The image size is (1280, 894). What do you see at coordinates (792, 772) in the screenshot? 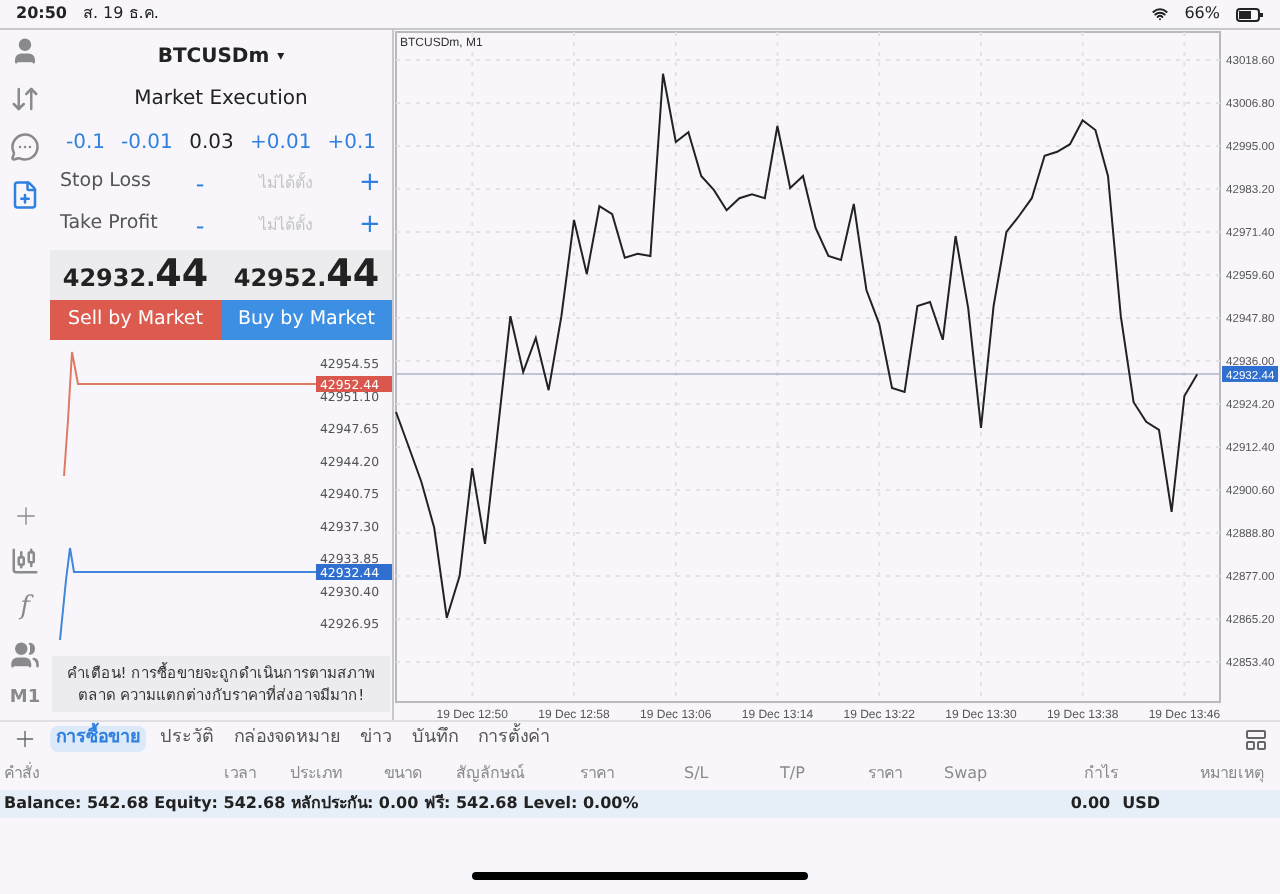
I see `column-header: T/P` at bounding box center [792, 772].